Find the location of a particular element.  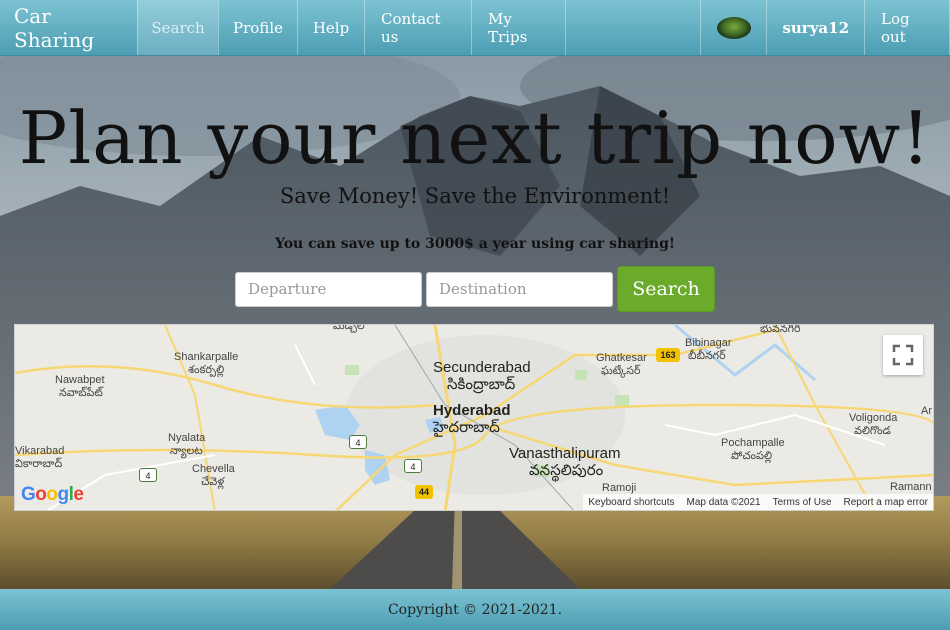

footer: Copyright © 2021-2021. is located at coordinates (475, 609).